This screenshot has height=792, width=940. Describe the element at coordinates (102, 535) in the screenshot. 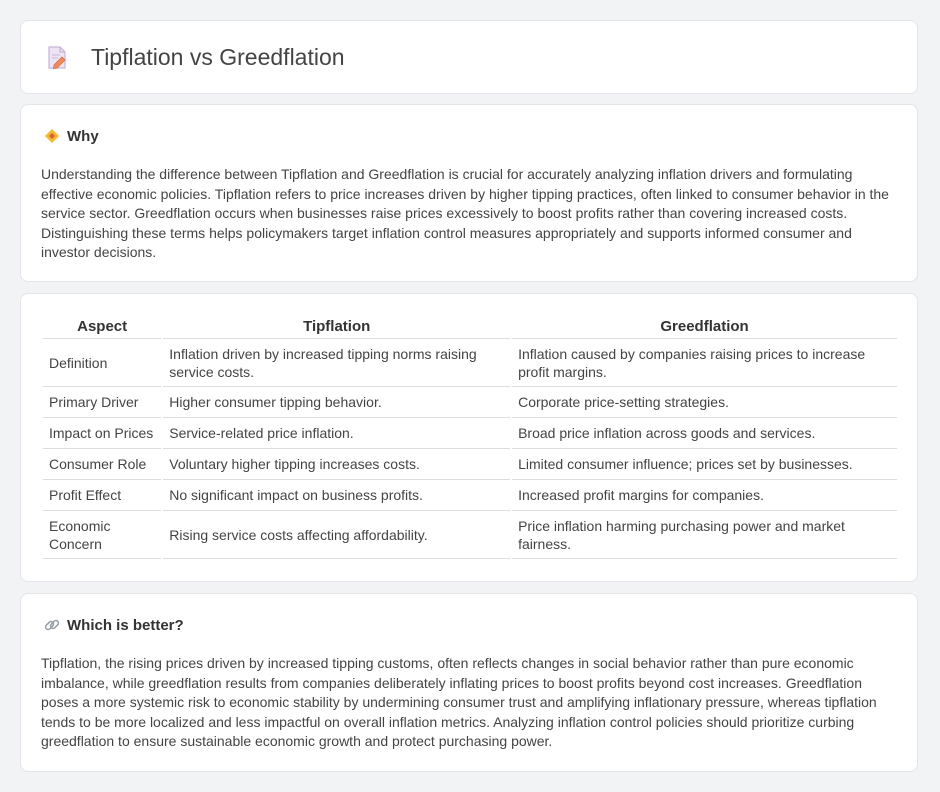

I see `aspect-cell: Economic Concern` at that location.